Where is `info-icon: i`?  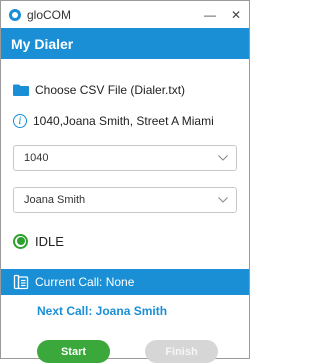
info-icon: i is located at coordinates (20, 121).